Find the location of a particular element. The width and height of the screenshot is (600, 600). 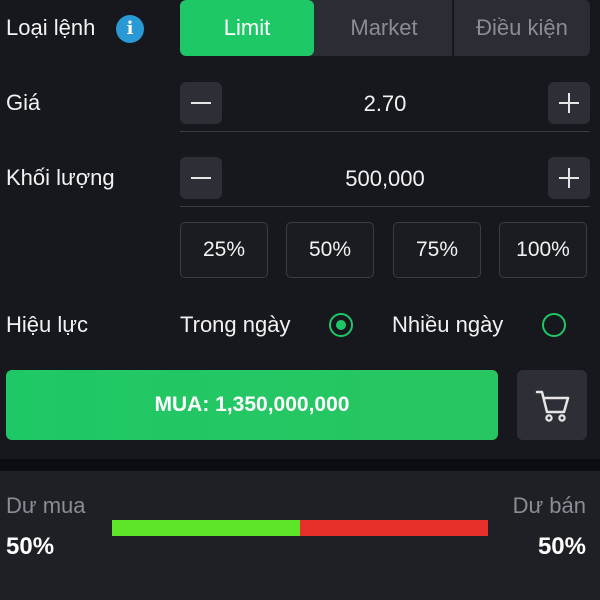

buy-button: MUA: 1,350,000,000 is located at coordinates (252, 405).